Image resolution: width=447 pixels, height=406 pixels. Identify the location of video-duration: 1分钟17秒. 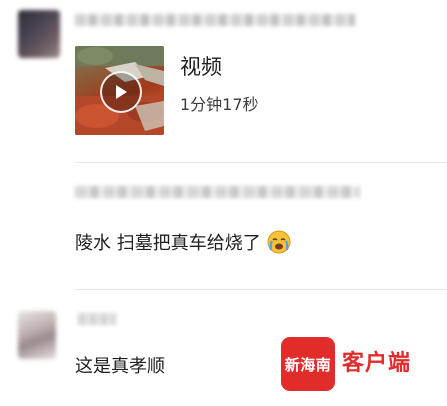
(219, 104).